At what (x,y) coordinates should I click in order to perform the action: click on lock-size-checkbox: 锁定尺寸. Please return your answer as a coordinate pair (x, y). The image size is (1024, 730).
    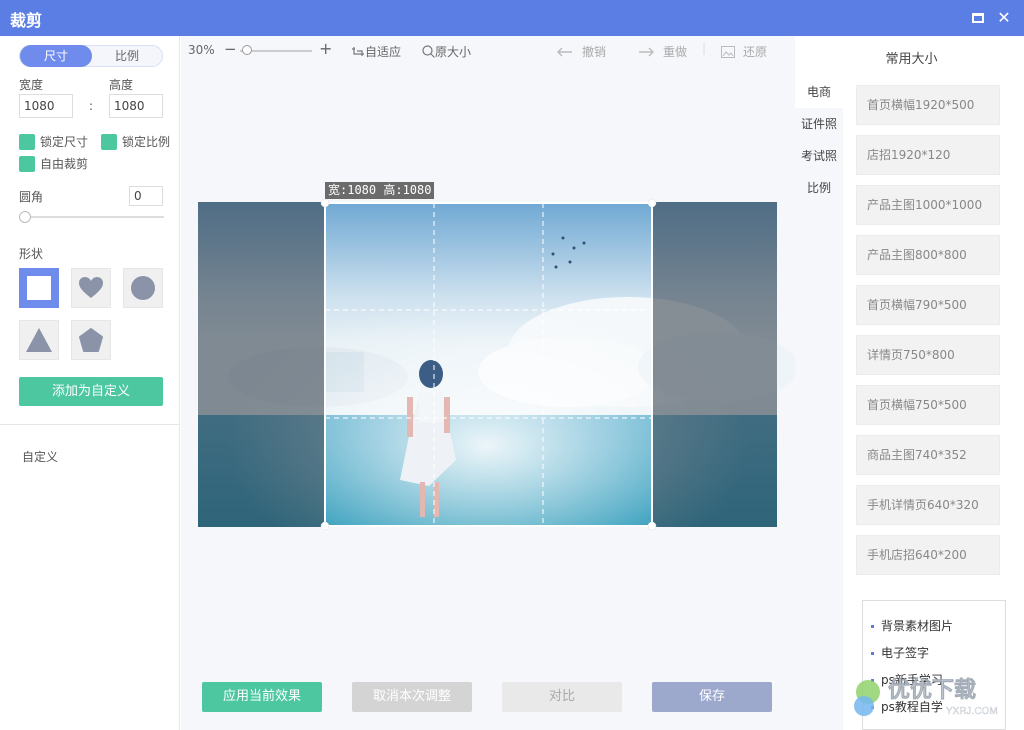
    Looking at the image, I should click on (53, 142).